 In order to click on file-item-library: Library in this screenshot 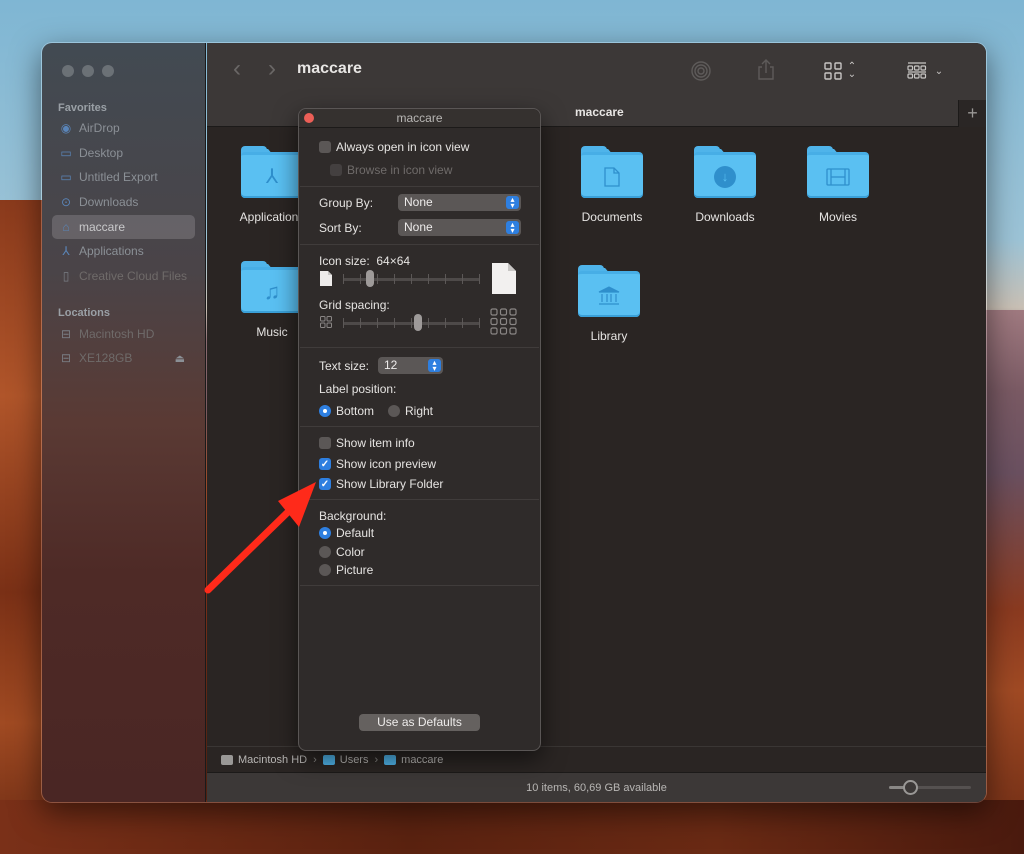, I will do `click(609, 304)`.